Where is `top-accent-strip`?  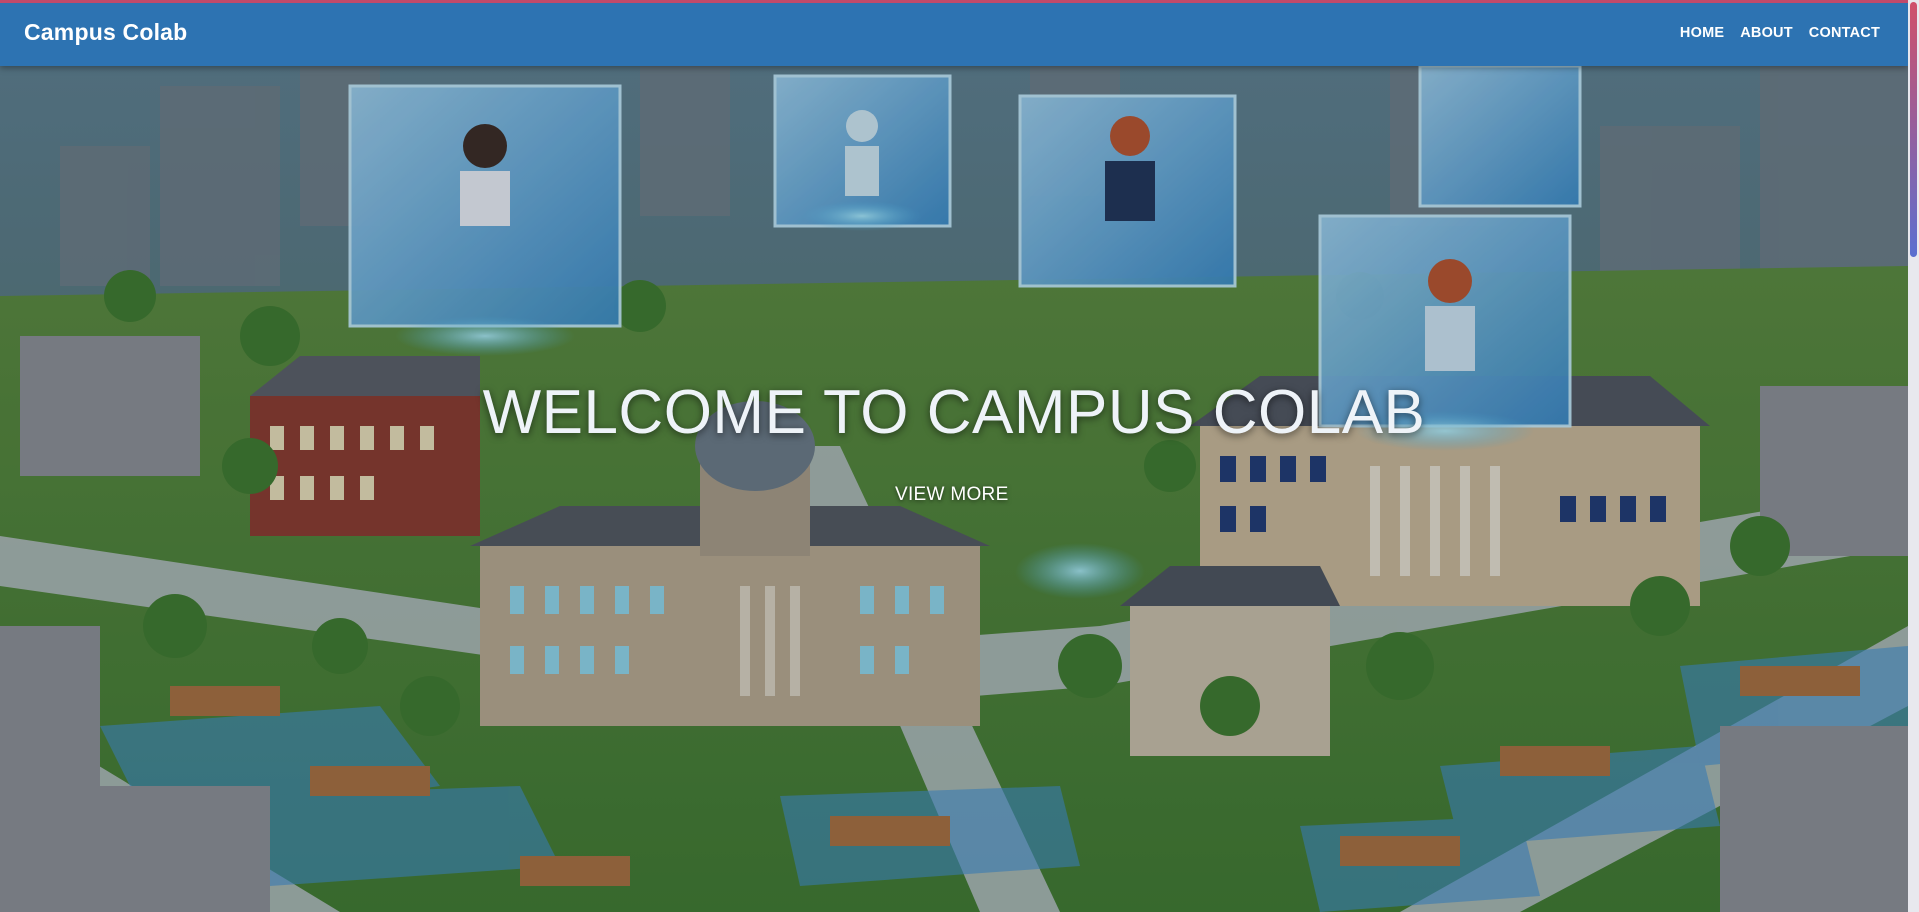
top-accent-strip is located at coordinates (959, 1).